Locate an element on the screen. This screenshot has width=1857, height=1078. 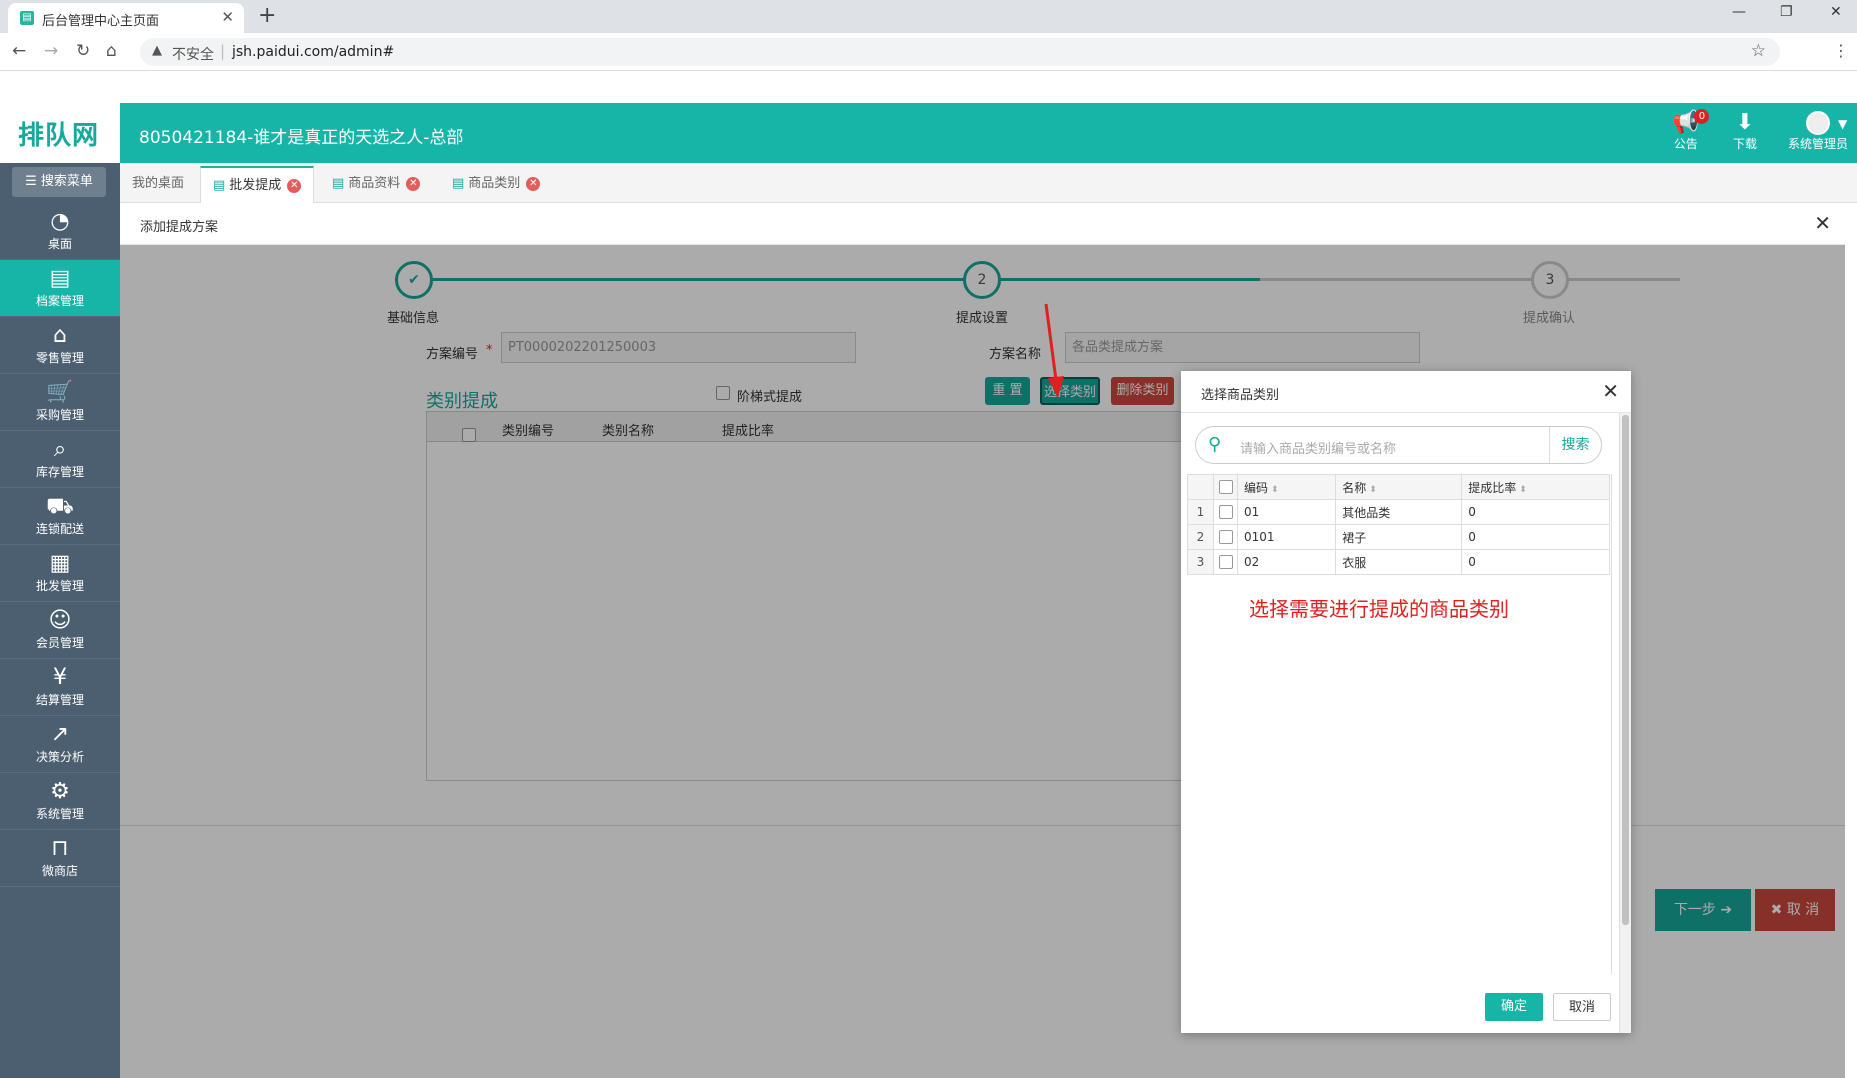
sidebar-item: ⊓ 微商店 is located at coordinates (60, 858).